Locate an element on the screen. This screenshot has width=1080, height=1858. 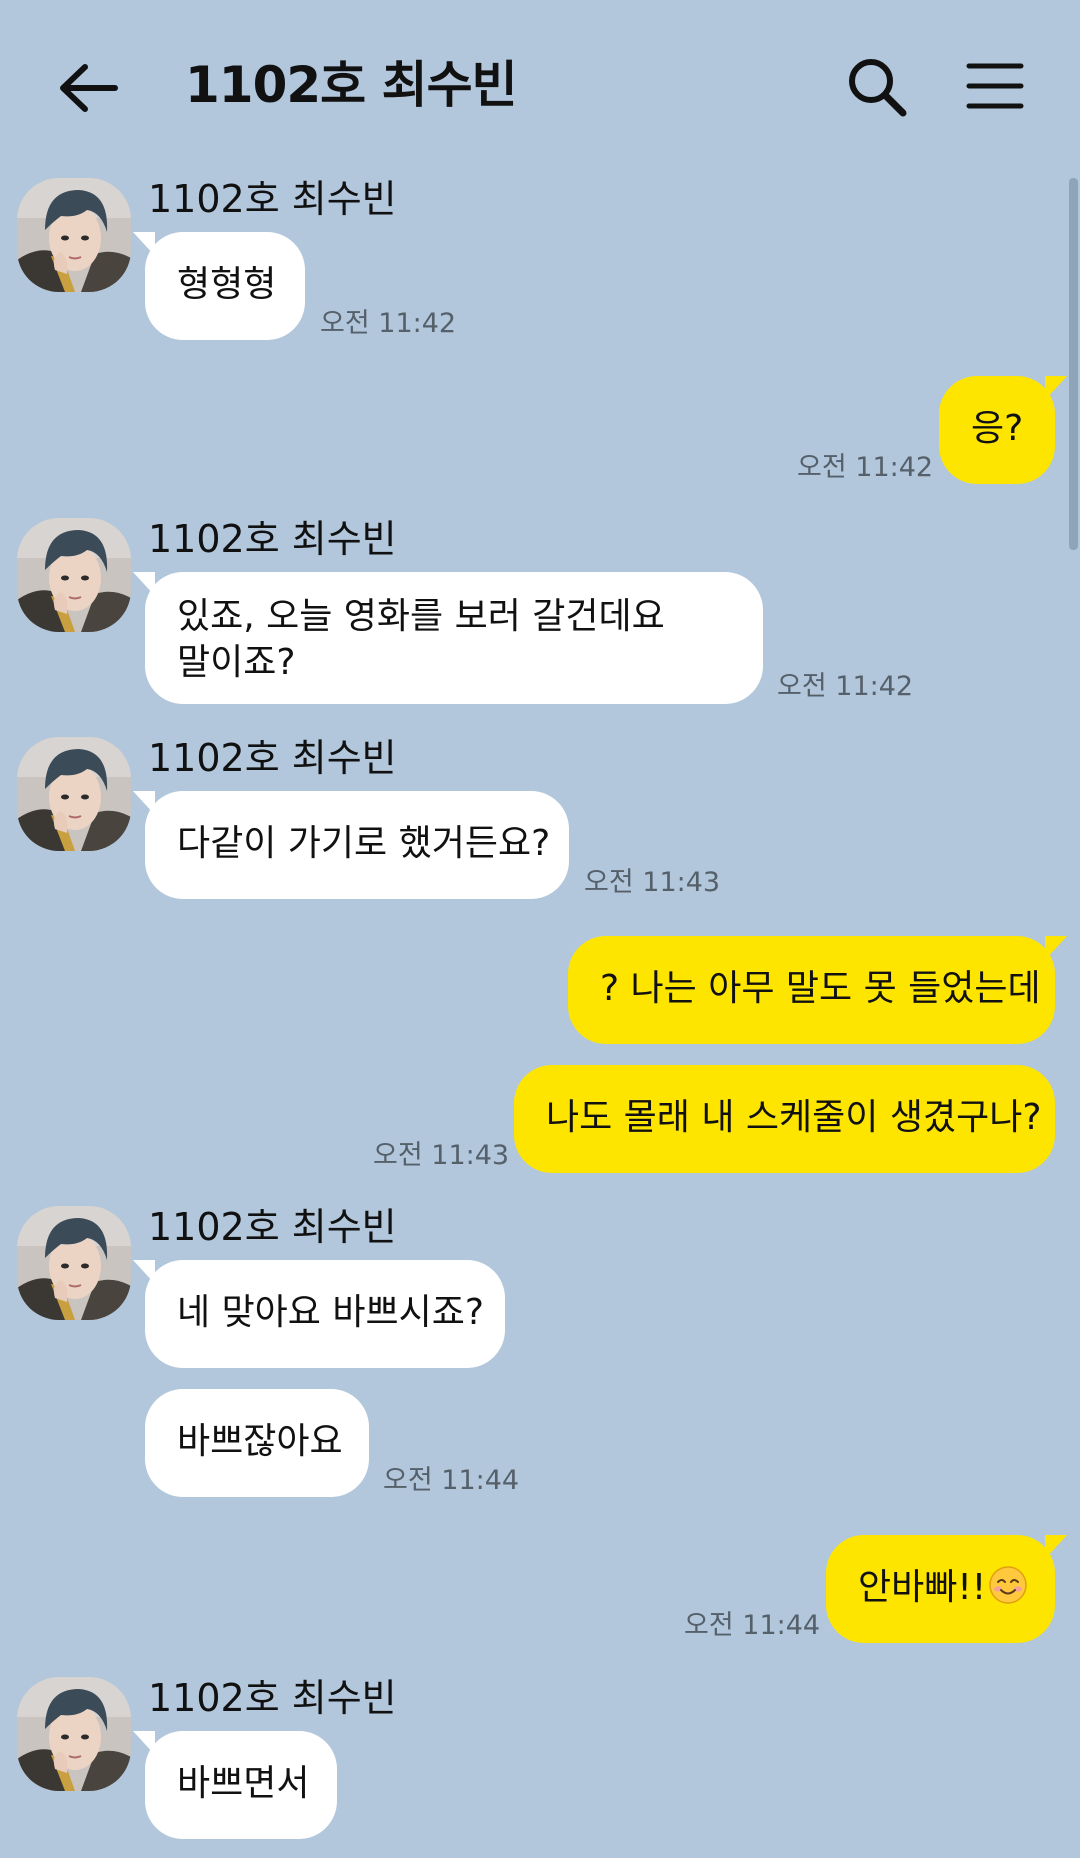
incoming-message: 네 맞아요 바쁘시죠? is located at coordinates (319, 1314).